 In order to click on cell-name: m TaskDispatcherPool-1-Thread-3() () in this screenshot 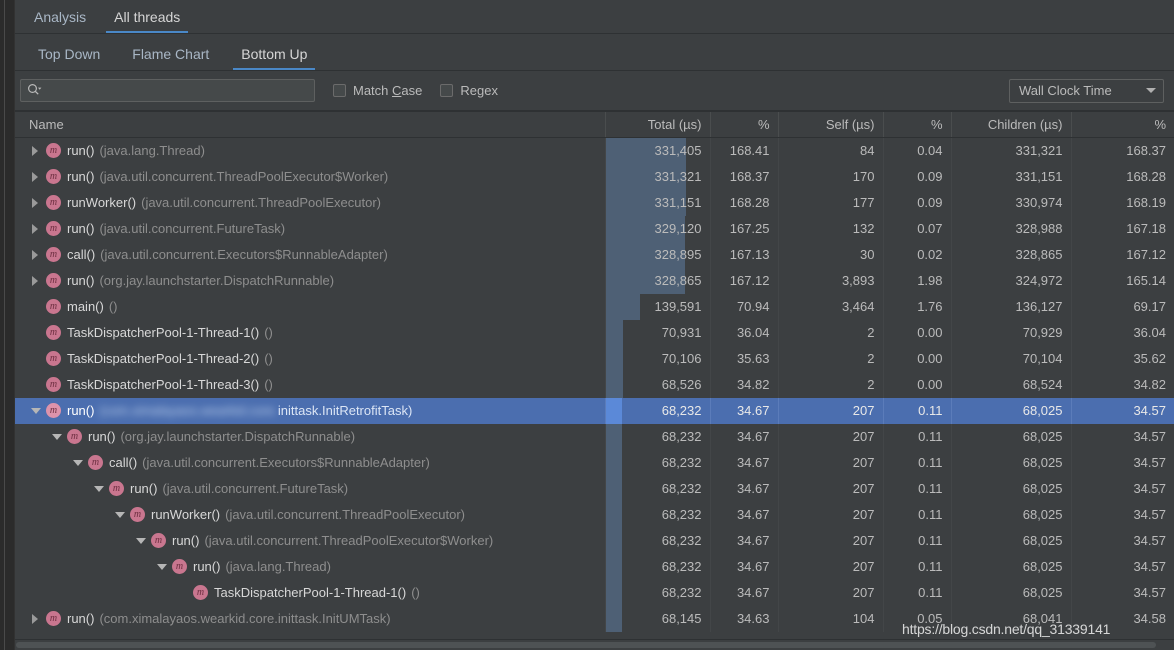, I will do `click(310, 384)`.